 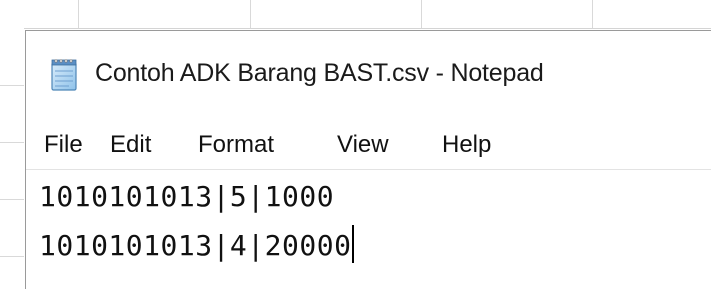 I want to click on text-line-content: 1010101013|4|20000, so click(x=195, y=245).